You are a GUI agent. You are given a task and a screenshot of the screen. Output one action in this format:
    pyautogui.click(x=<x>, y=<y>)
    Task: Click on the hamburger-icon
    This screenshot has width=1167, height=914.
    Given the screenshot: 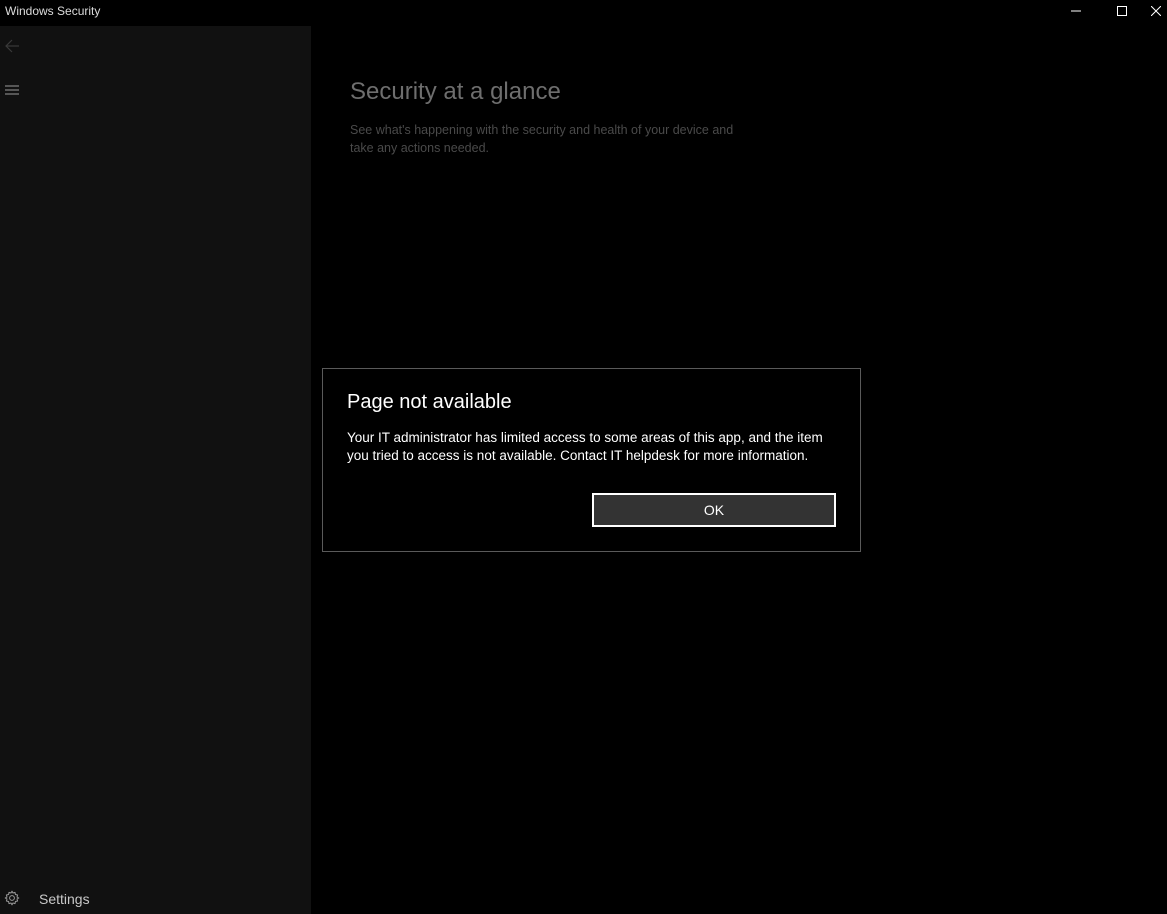 What is the action you would take?
    pyautogui.click(x=12, y=90)
    